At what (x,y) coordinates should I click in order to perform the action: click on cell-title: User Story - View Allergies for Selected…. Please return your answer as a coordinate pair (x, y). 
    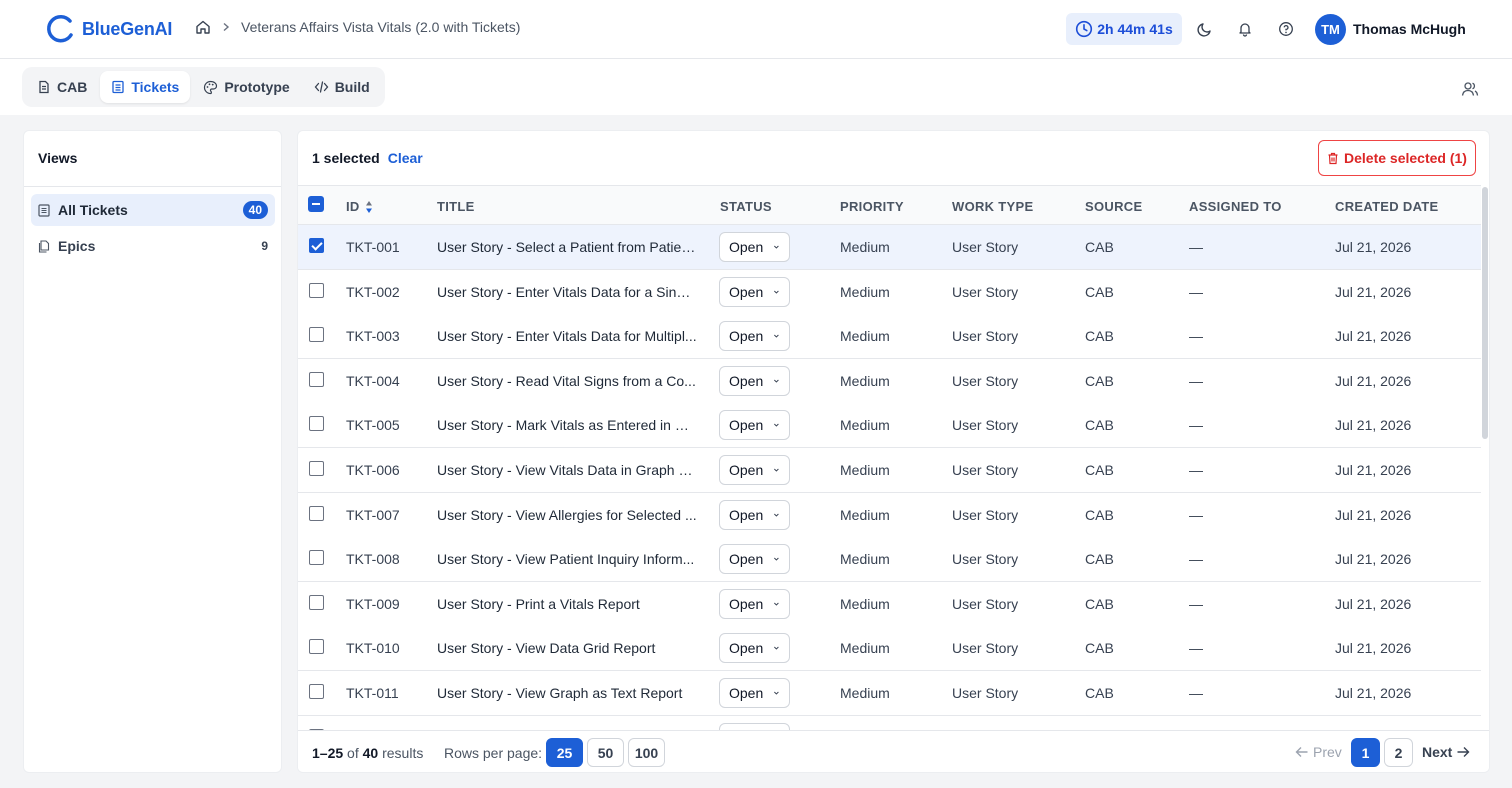
    Looking at the image, I should click on (567, 515).